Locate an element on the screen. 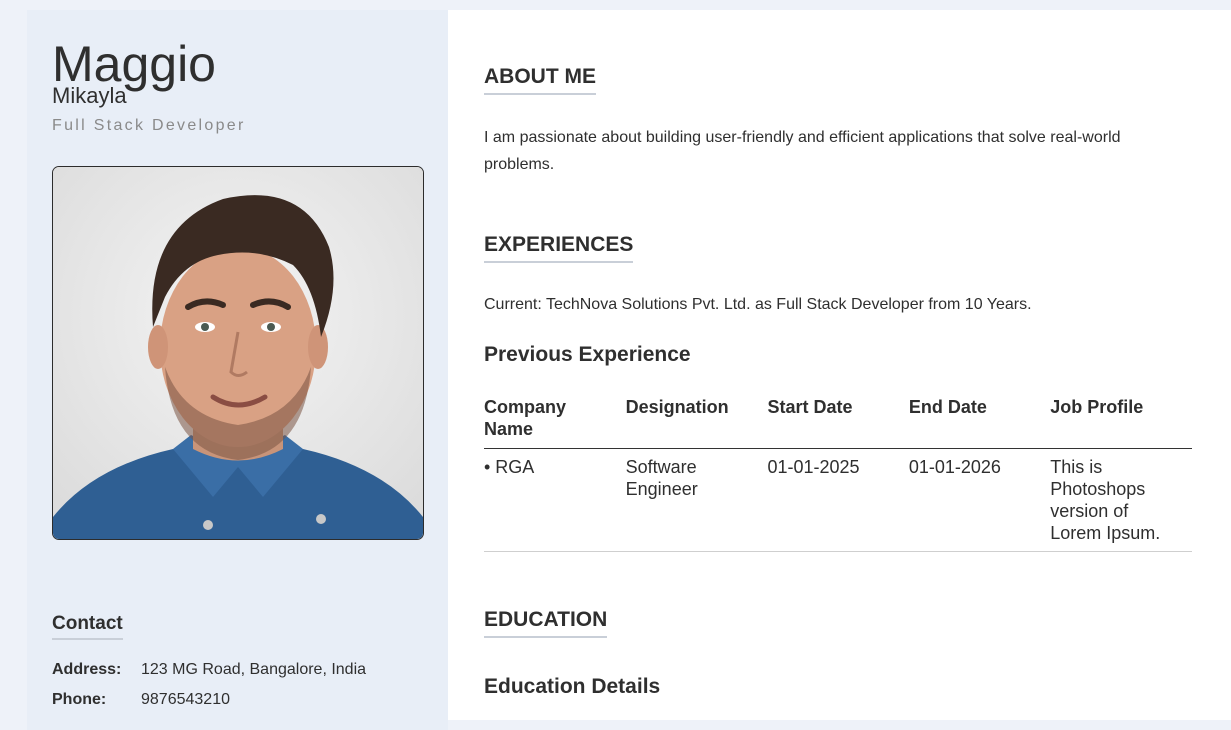 The height and width of the screenshot is (730, 1231). about-heading: ABOUT ME is located at coordinates (540, 80).